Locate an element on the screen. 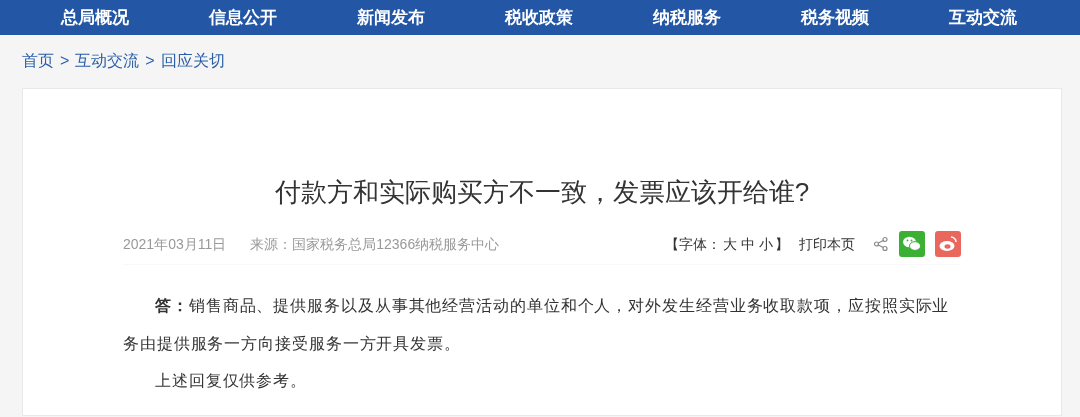 The image size is (1080, 417). article-title: 付款方和实际购买方不一致，发票应该开给谁? is located at coordinates (542, 192).